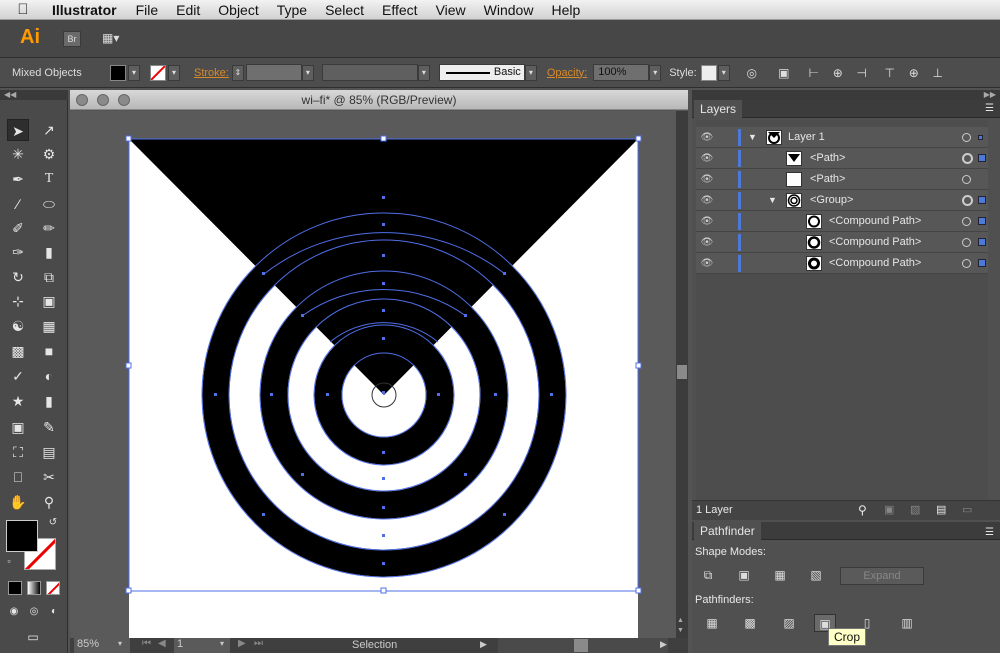  Describe the element at coordinates (307, 72) in the screenshot. I see `stroke-weight-dropdown-icon: ▾` at that location.